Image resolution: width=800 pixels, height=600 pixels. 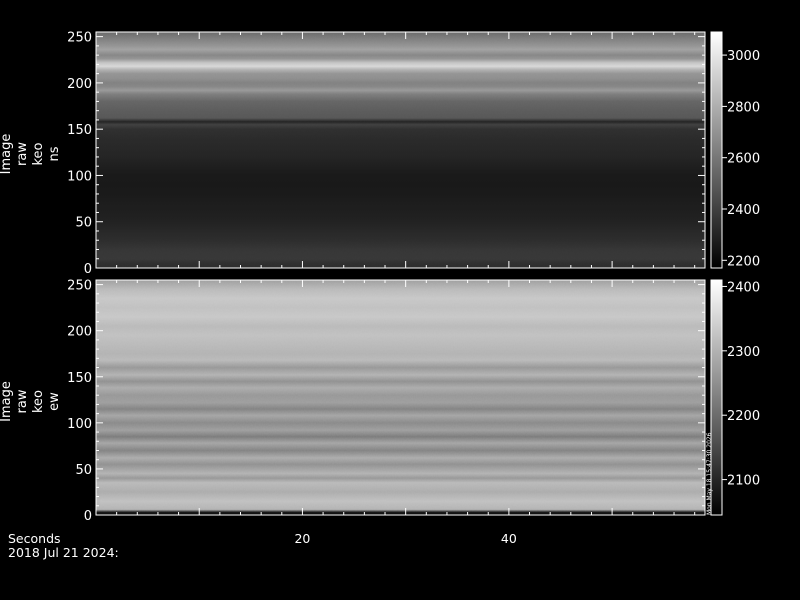 What do you see at coordinates (743, 481) in the screenshot?
I see `colorbar-tick-label: 2100` at bounding box center [743, 481].